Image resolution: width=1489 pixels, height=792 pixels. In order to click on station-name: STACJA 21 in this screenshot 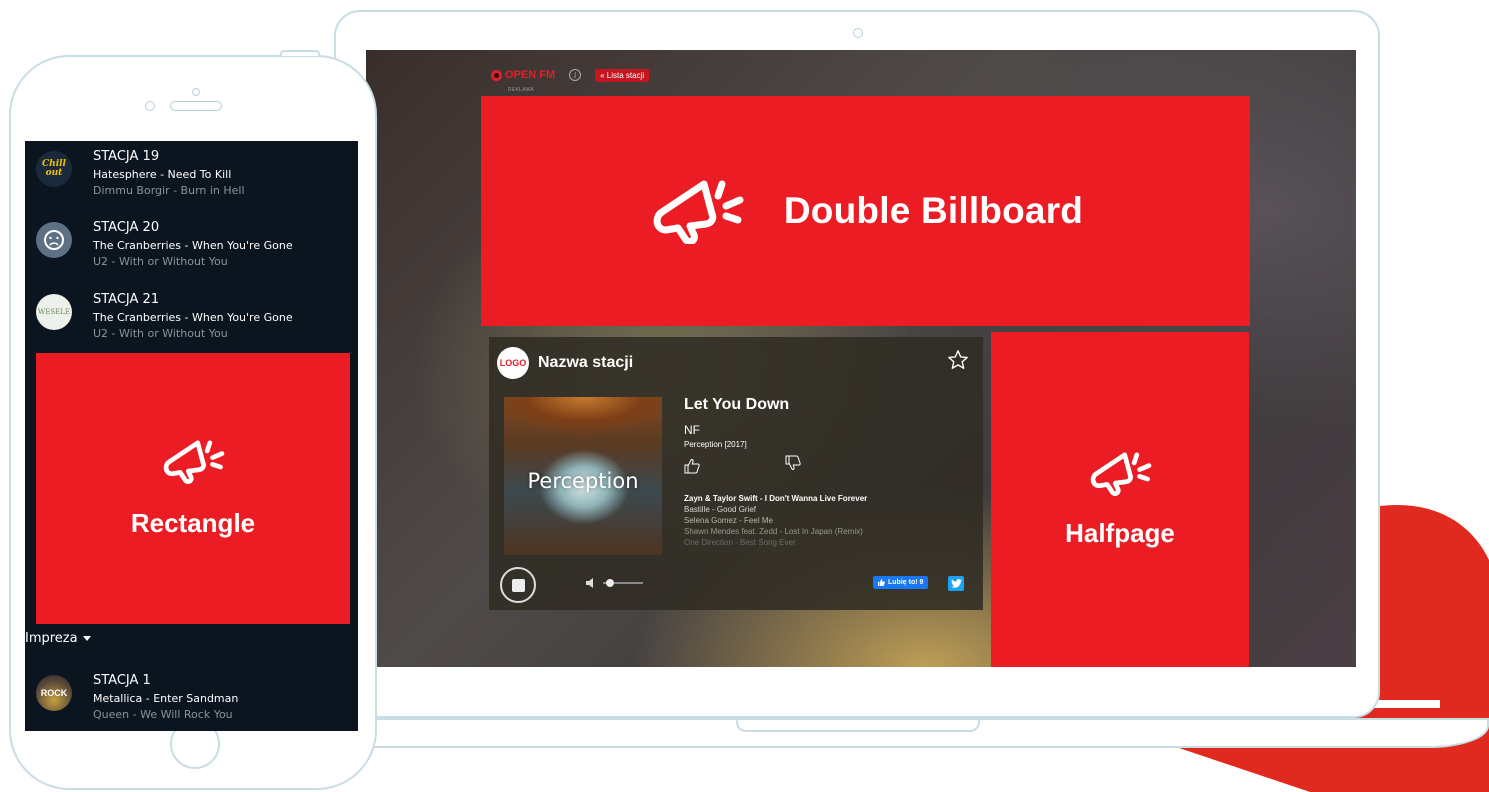, I will do `click(126, 299)`.